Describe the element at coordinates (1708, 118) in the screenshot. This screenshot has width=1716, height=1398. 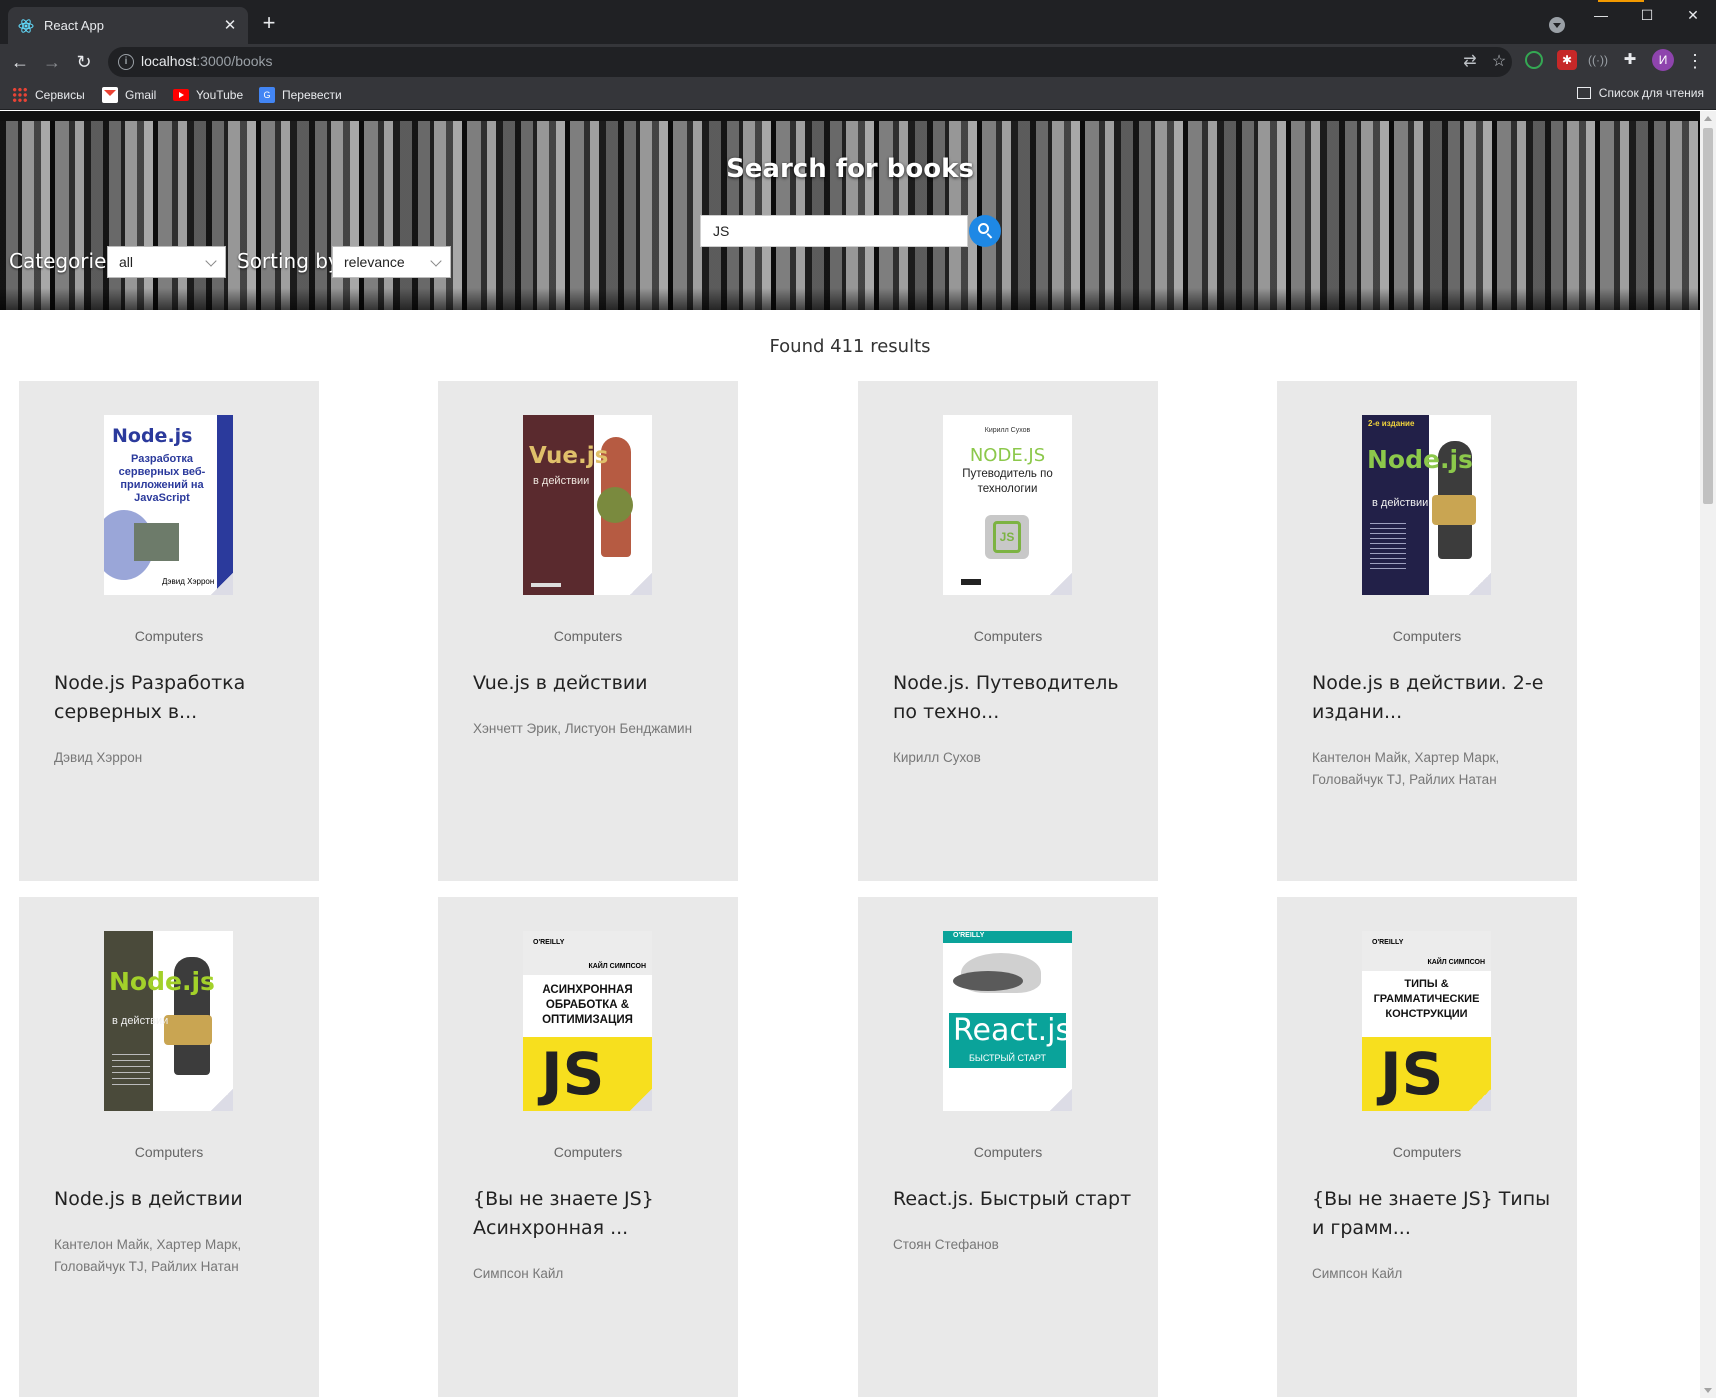
I see `scroll-up-icon` at that location.